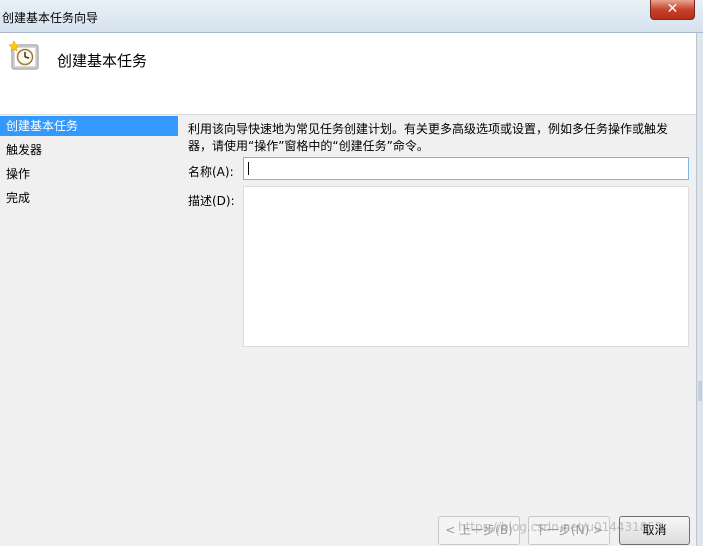  Describe the element at coordinates (23, 55) in the screenshot. I see `clock-task-icon` at that location.